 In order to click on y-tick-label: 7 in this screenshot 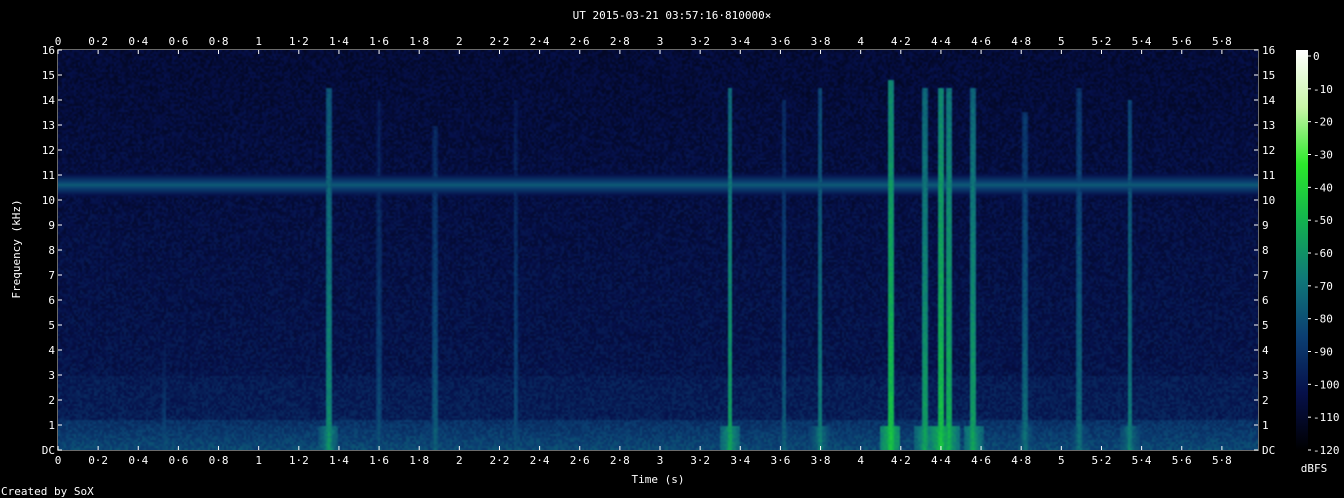, I will do `click(51, 275)`.